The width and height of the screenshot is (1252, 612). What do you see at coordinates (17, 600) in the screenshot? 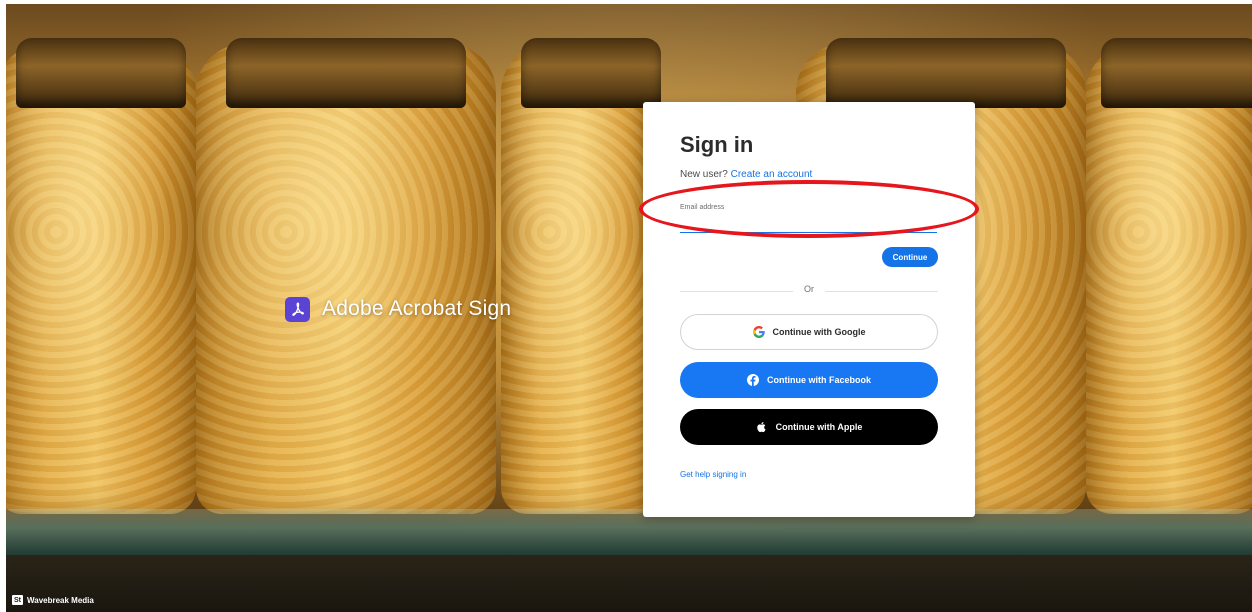
I see `stock-badge-icon: St` at bounding box center [17, 600].